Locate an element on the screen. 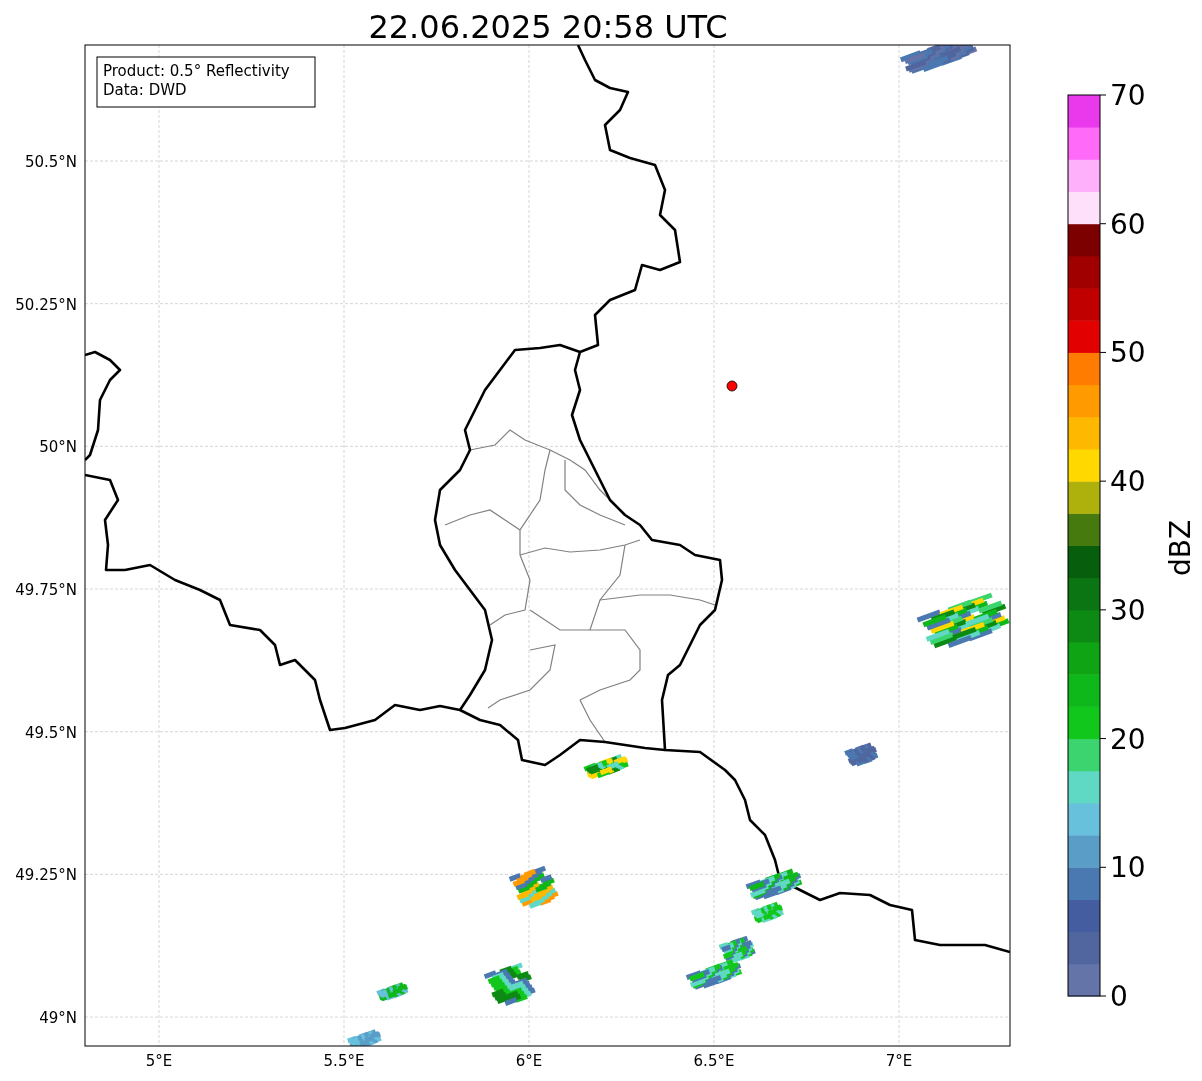  info-text: Data: DWD is located at coordinates (145, 90).